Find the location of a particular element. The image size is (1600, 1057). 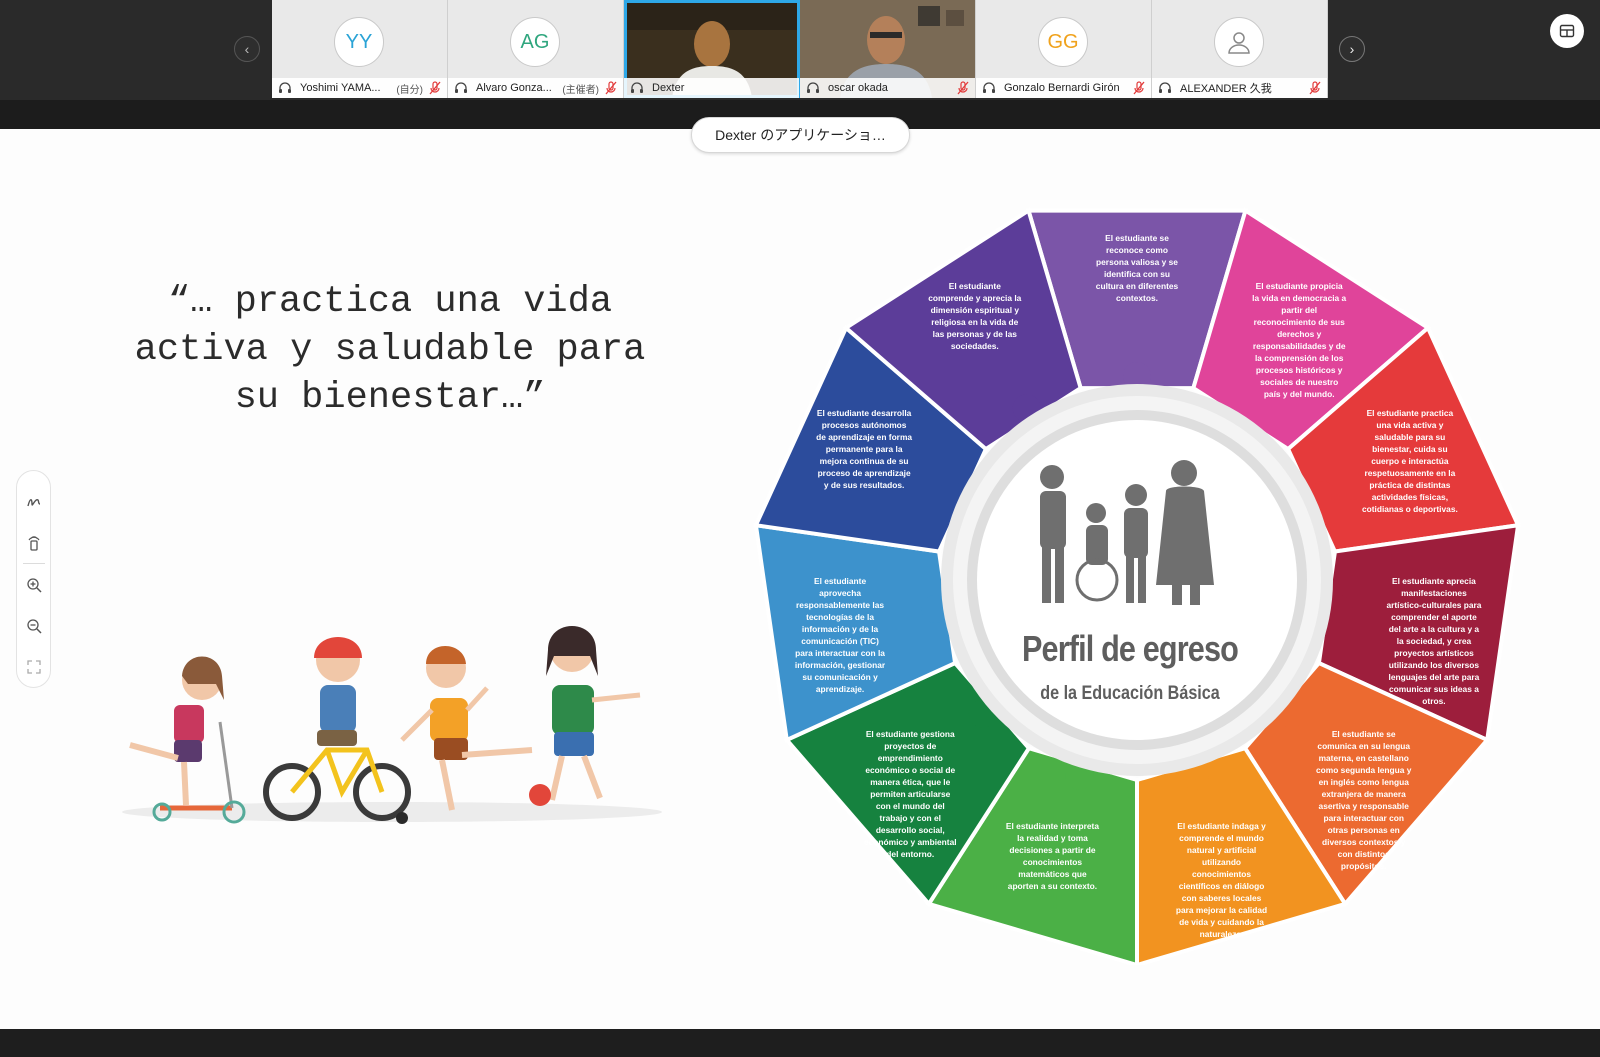

share-toolbar is located at coordinates (33, 579).